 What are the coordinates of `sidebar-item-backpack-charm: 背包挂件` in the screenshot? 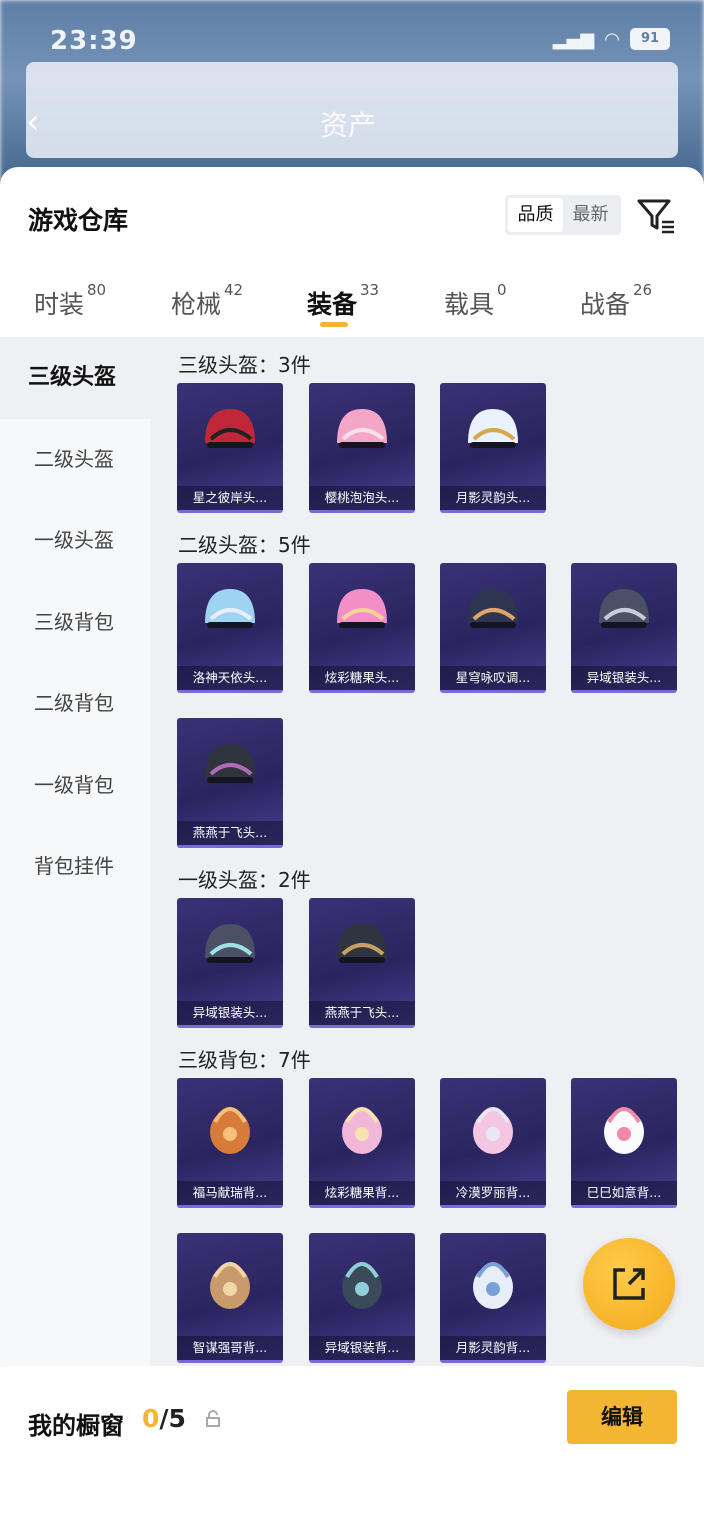 It's located at (75, 867).